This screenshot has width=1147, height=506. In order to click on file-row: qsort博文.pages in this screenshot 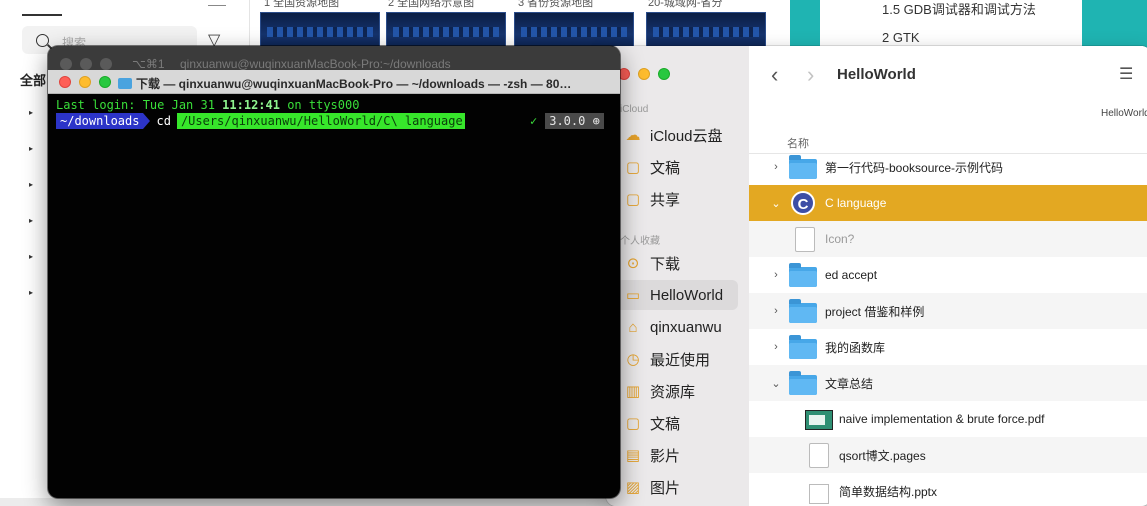, I will do `click(948, 455)`.